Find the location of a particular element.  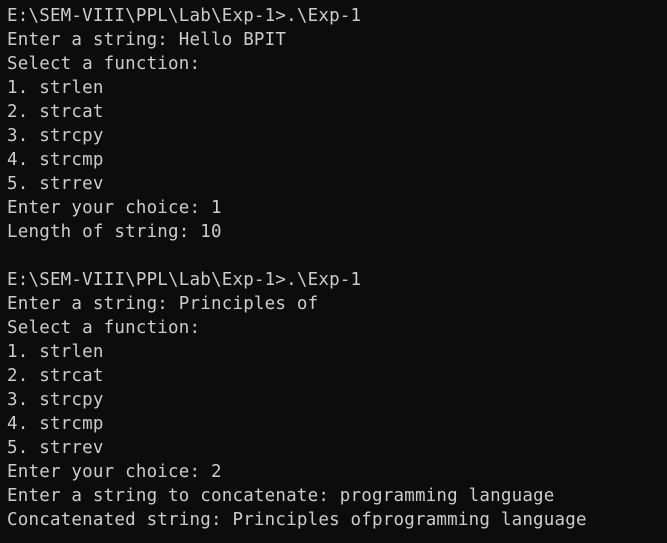

output-line: Enter a string: Principles of is located at coordinates (163, 304).